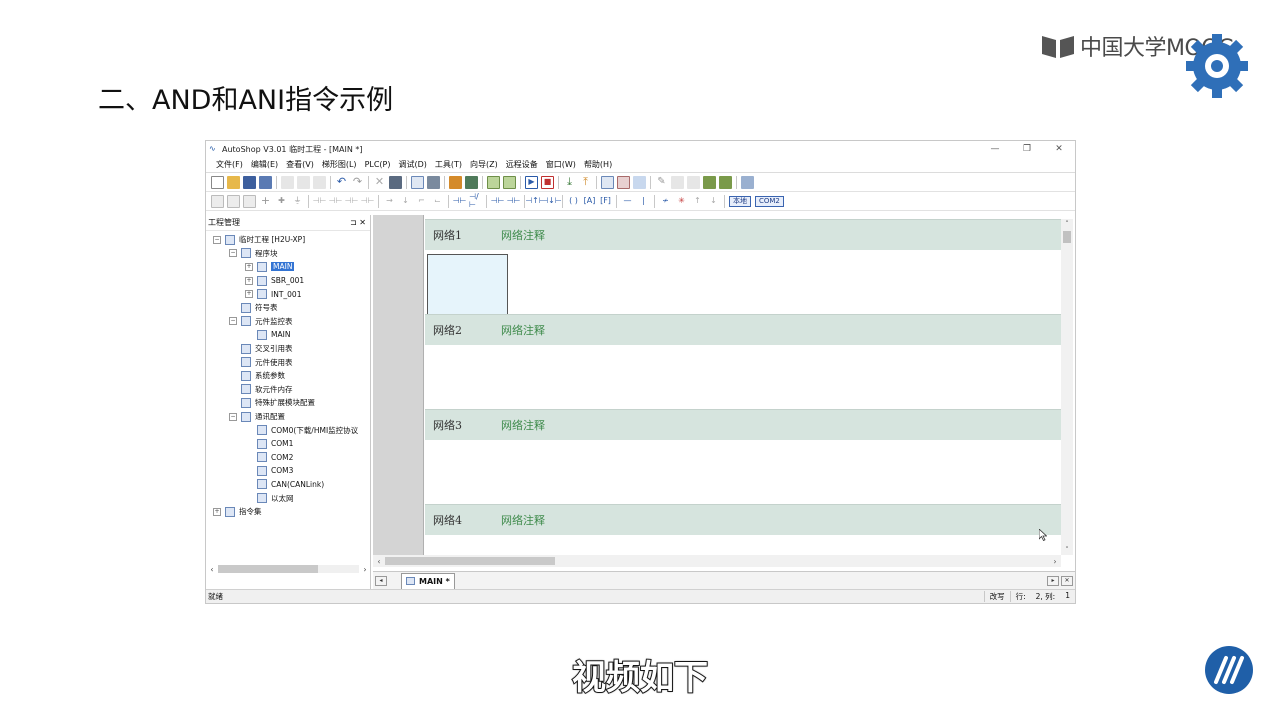 This screenshot has height=720, width=1280. Describe the element at coordinates (288, 444) in the screenshot. I see `tree-item: COM1` at that location.